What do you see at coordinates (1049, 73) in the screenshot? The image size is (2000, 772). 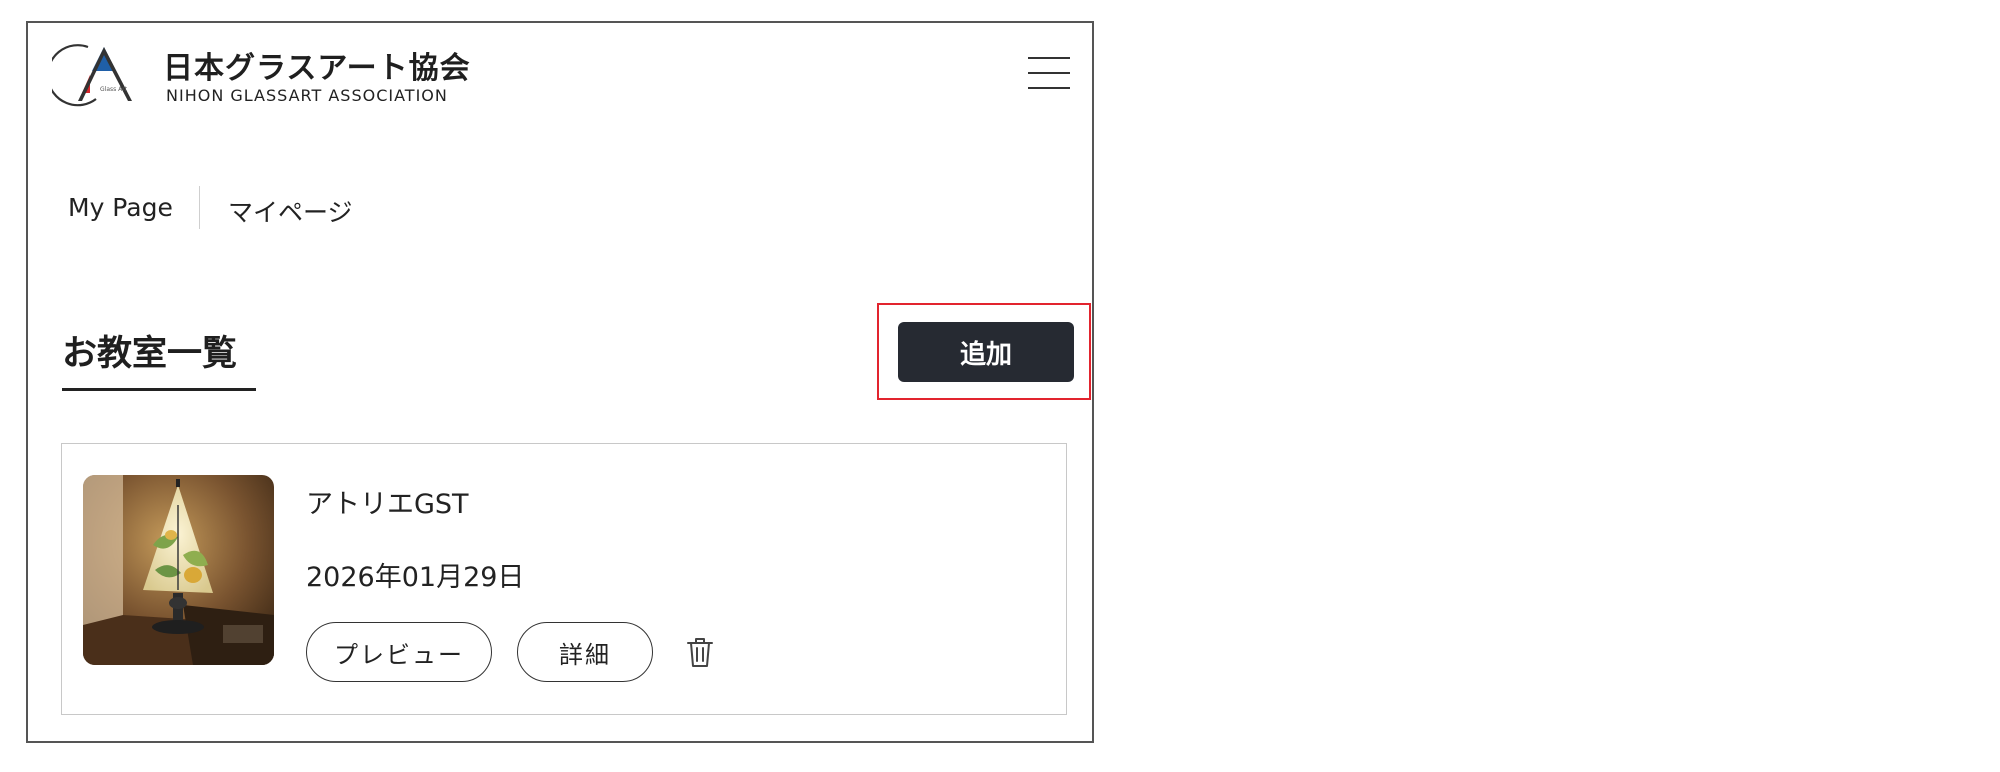 I see `hamburger-menu-icon` at bounding box center [1049, 73].